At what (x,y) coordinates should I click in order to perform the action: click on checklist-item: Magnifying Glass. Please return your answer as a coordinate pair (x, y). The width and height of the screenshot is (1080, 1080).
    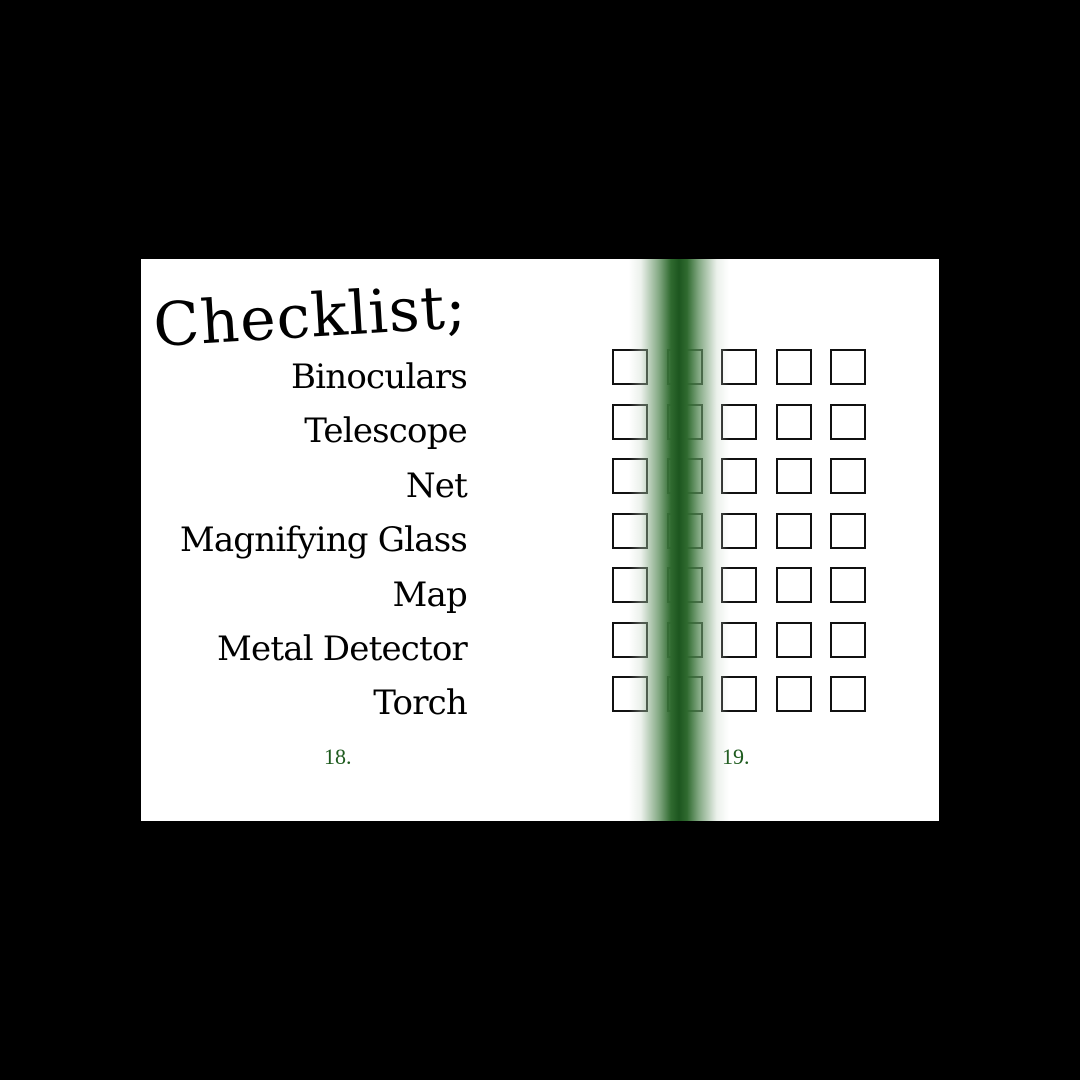
    Looking at the image, I should click on (323, 540).